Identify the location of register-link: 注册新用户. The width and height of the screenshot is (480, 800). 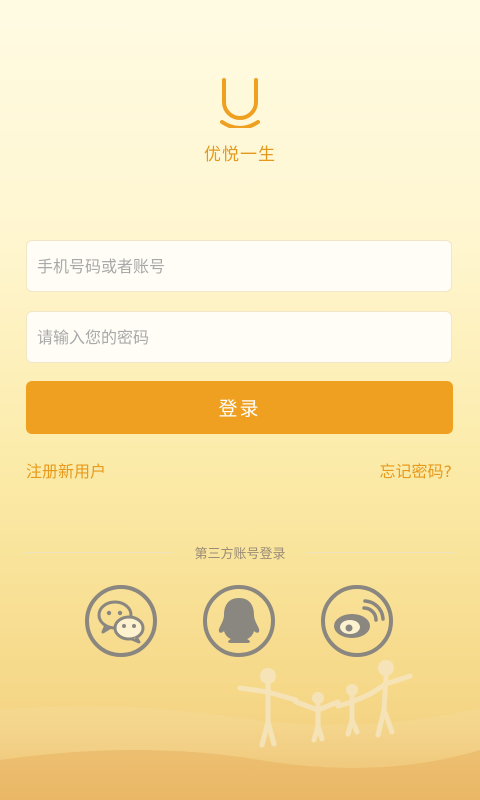
(66, 470).